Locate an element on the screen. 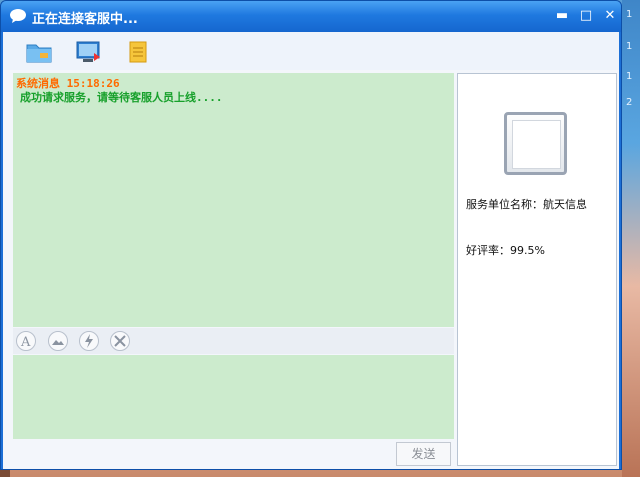 Image resolution: width=640 pixels, height=477 pixels. send-button: 发送 is located at coordinates (423, 454).